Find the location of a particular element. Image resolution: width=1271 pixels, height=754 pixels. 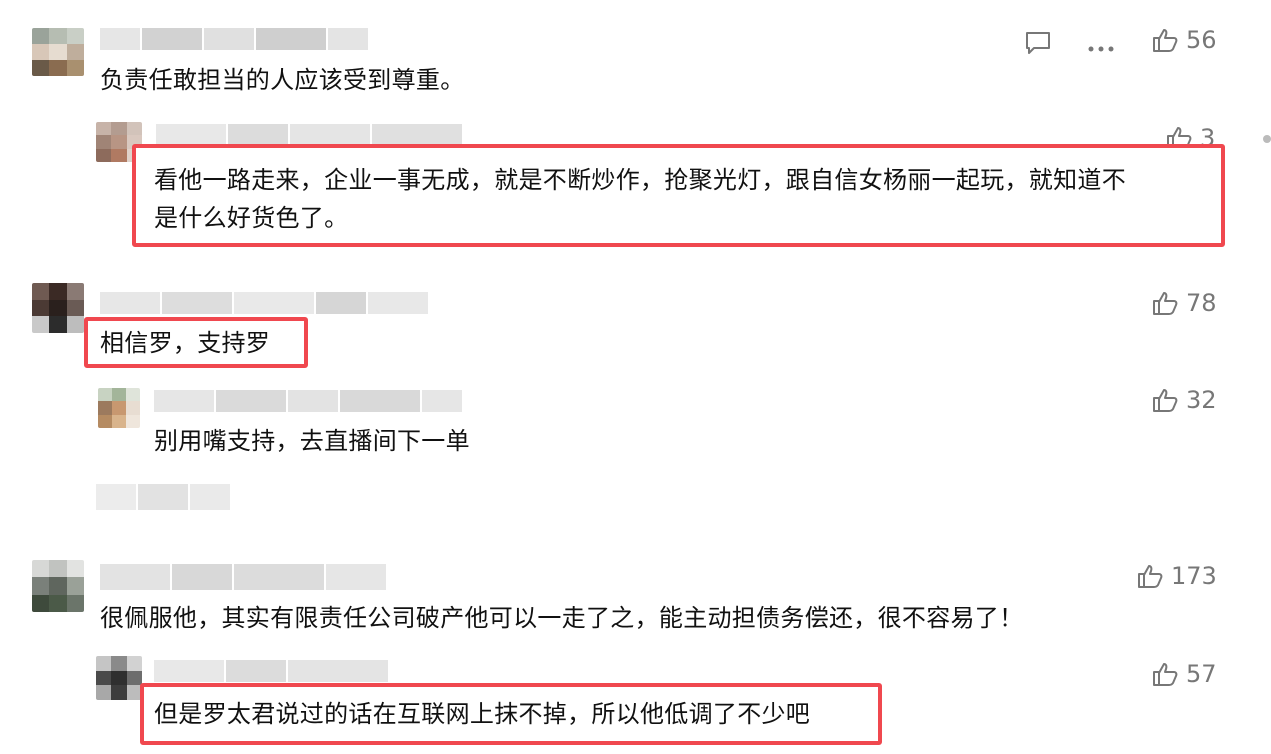

like-count: 56 is located at coordinates (1201, 40).